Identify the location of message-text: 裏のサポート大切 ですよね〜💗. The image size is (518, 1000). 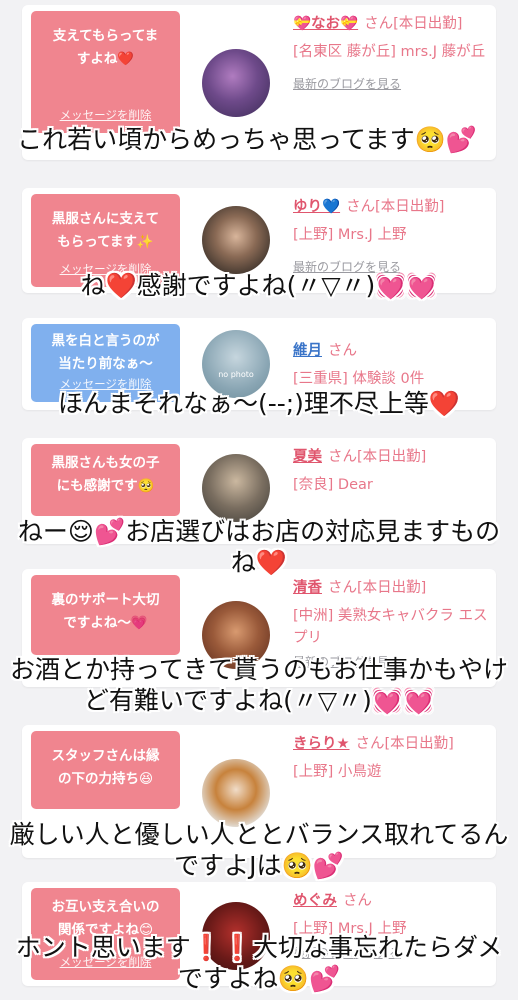
(105, 611).